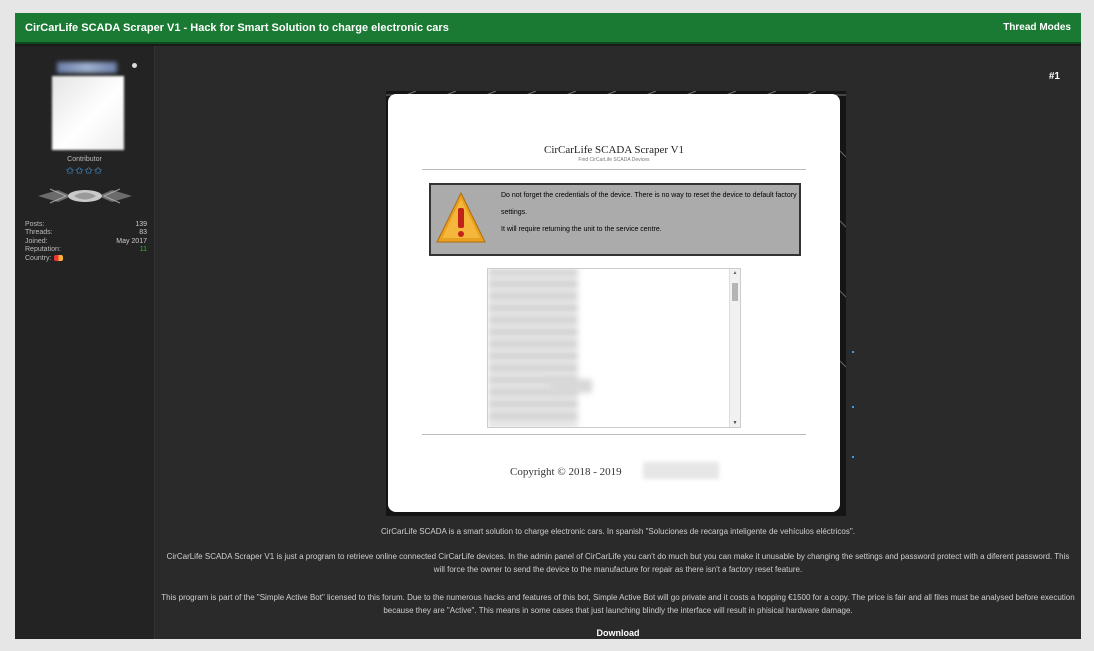 The height and width of the screenshot is (651, 1094). What do you see at coordinates (85, 342) in the screenshot?
I see `post-author-panel: Contributor ✩✩✩✩ Posts: 139 Threads: 83` at bounding box center [85, 342].